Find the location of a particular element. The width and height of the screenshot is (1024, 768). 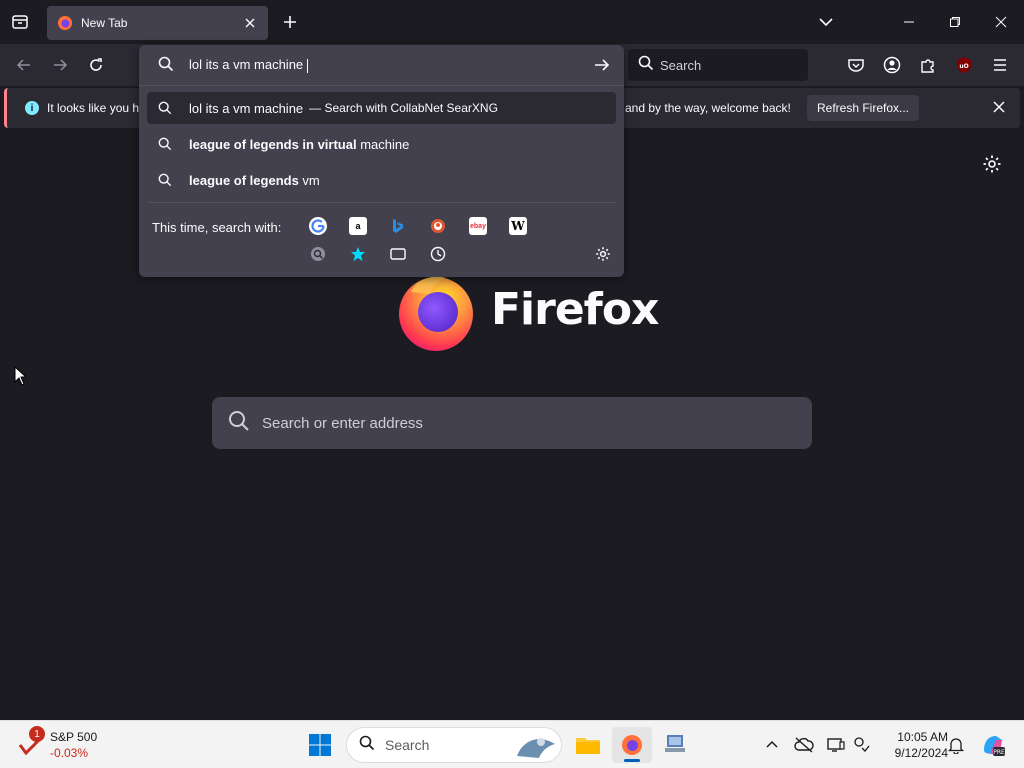

search-highlight-image is located at coordinates (535, 747).